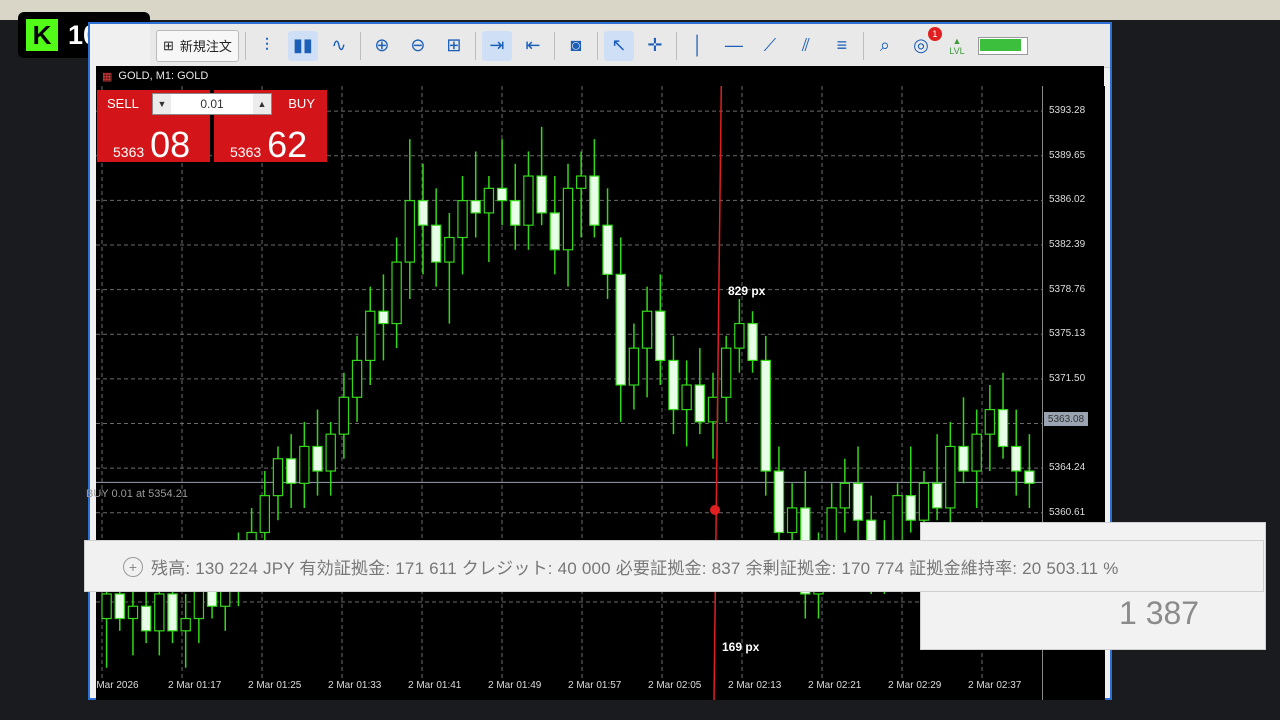 The height and width of the screenshot is (720, 1280). Describe the element at coordinates (418, 46) in the screenshot. I see `zoom-out-icon: ⊖` at that location.